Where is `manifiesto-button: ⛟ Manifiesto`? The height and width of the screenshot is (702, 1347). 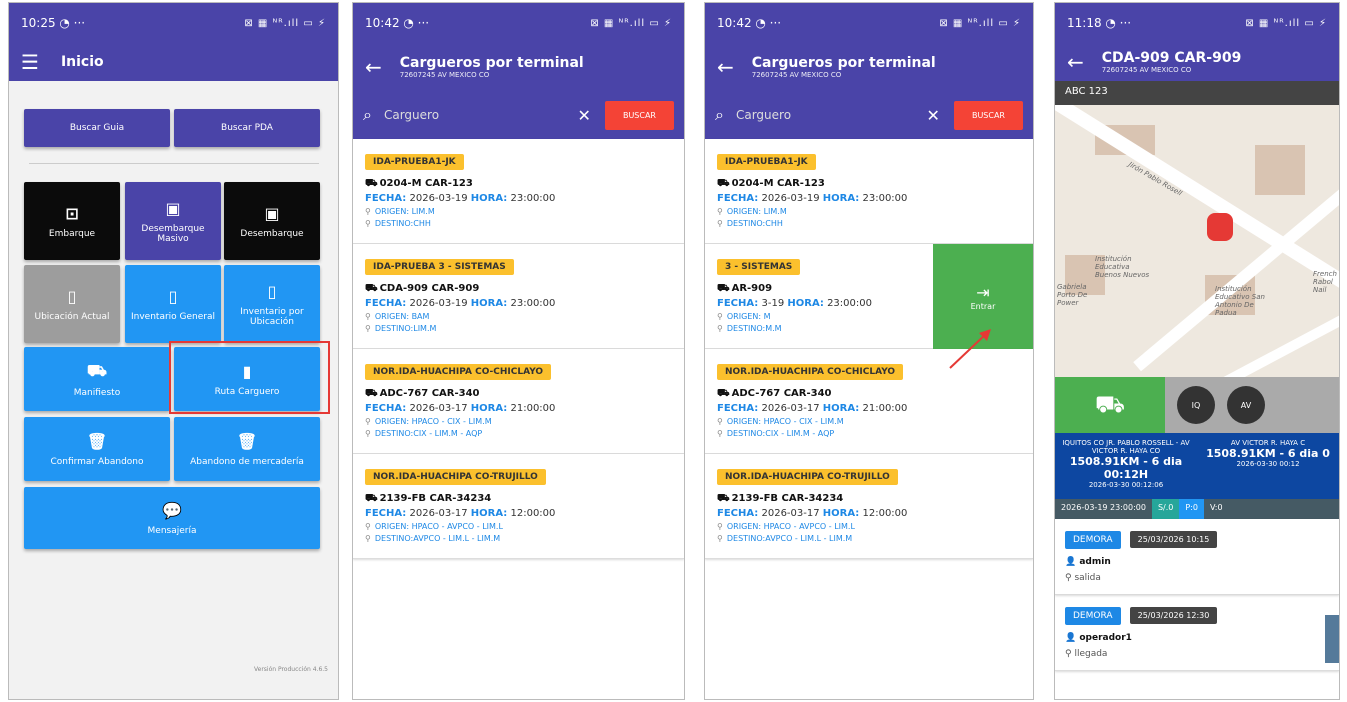
manifiesto-button: ⛟ Manifiesto is located at coordinates (97, 379).